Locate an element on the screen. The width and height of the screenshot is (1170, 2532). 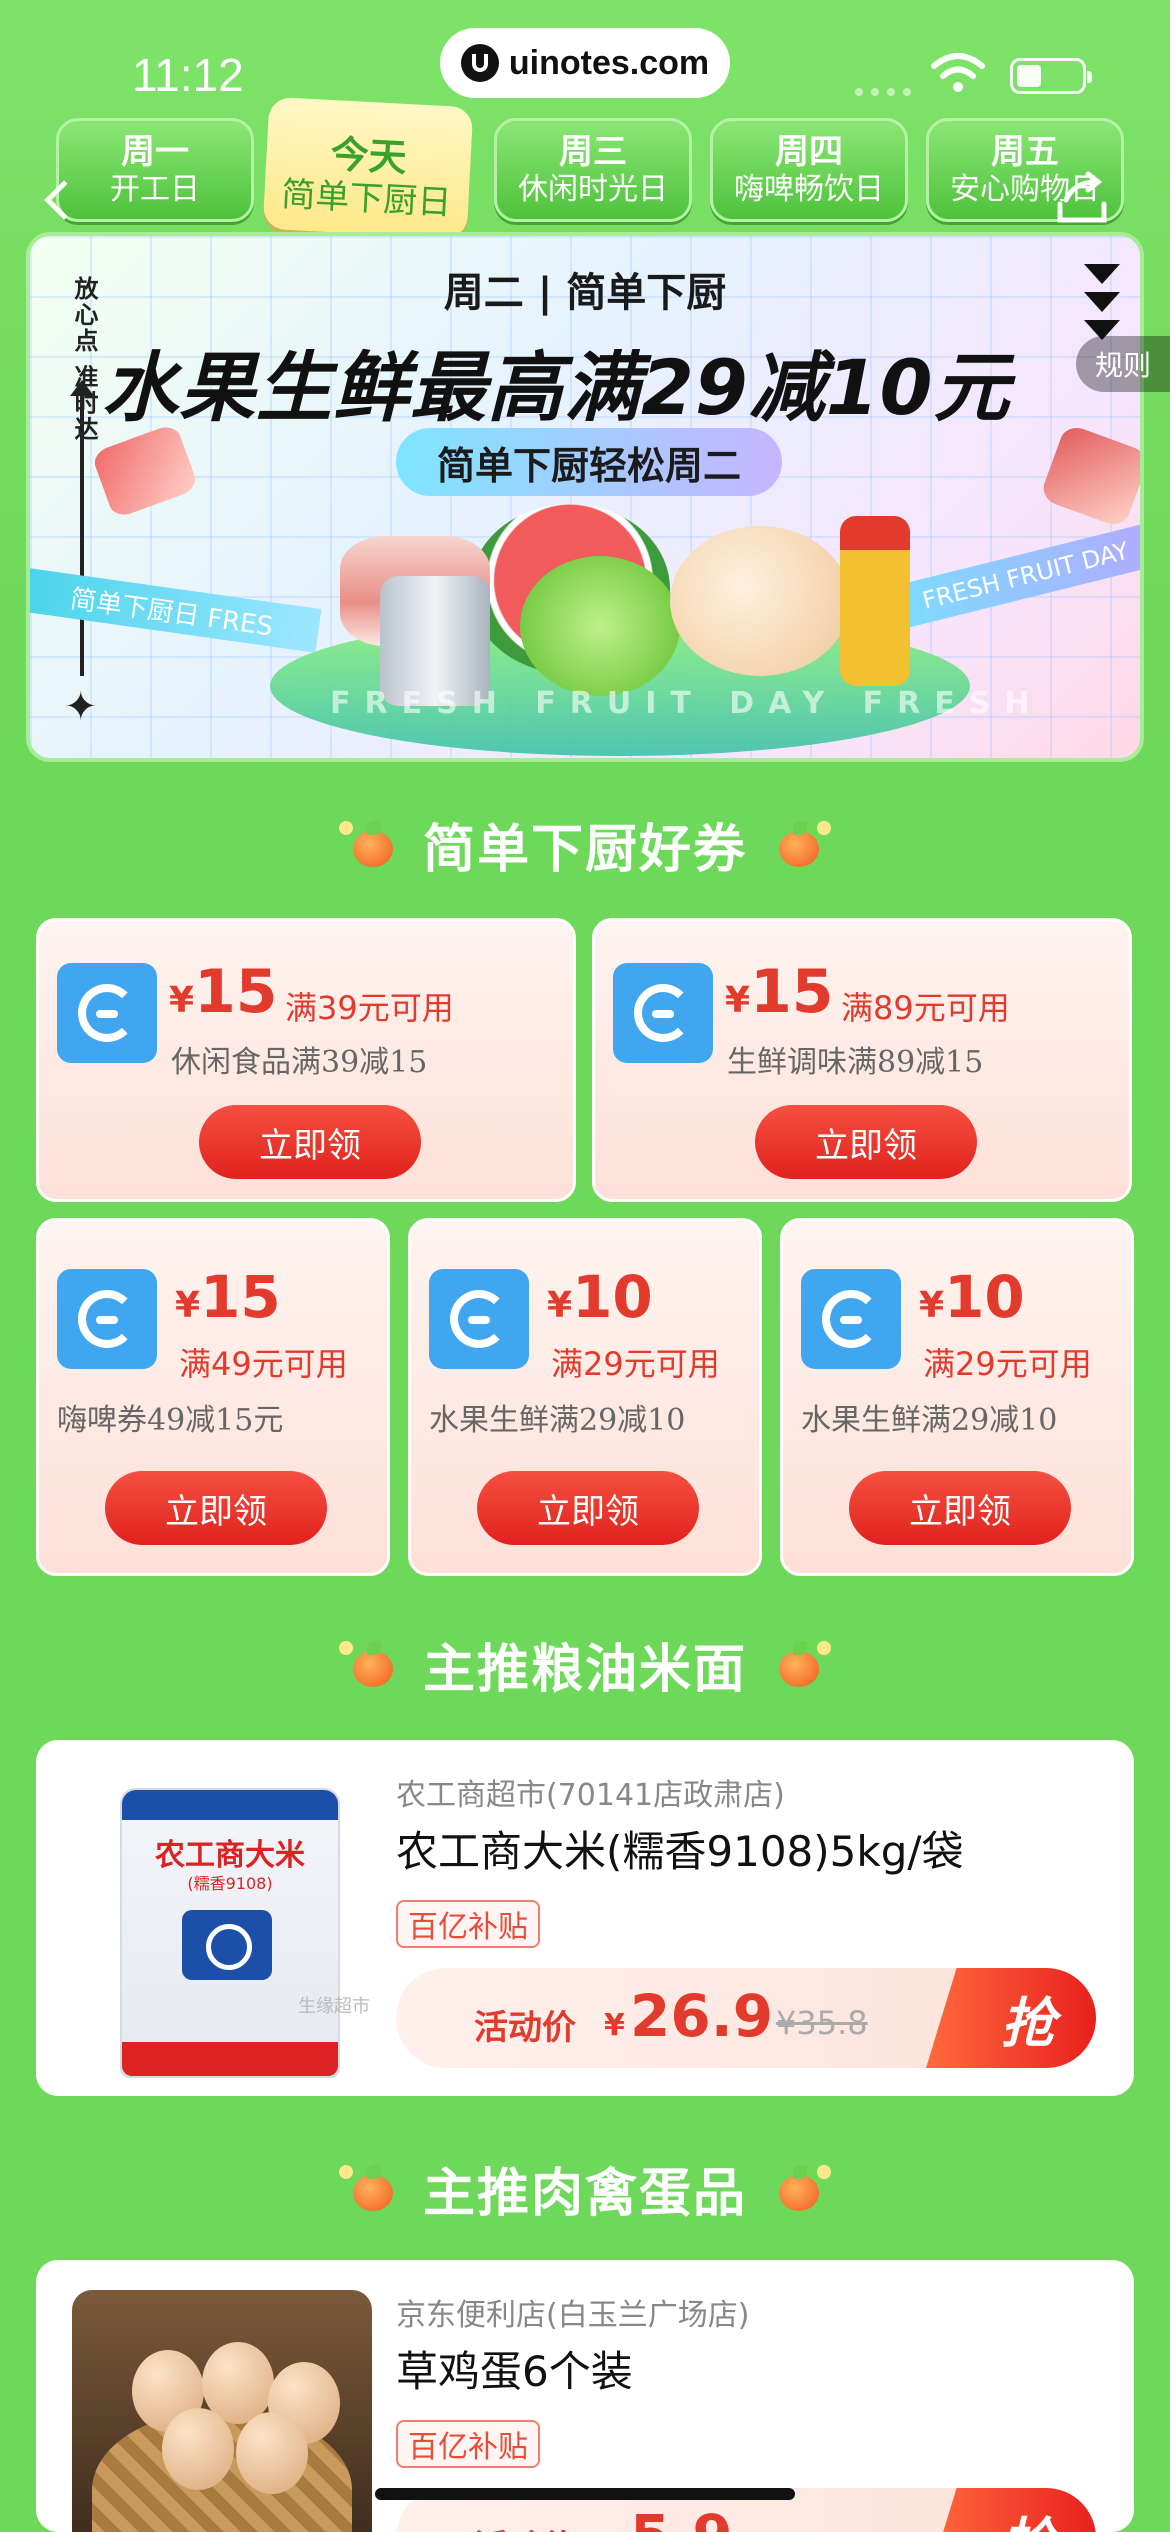
banner-header: 周二 | 简单下厨 is located at coordinates (585, 293).